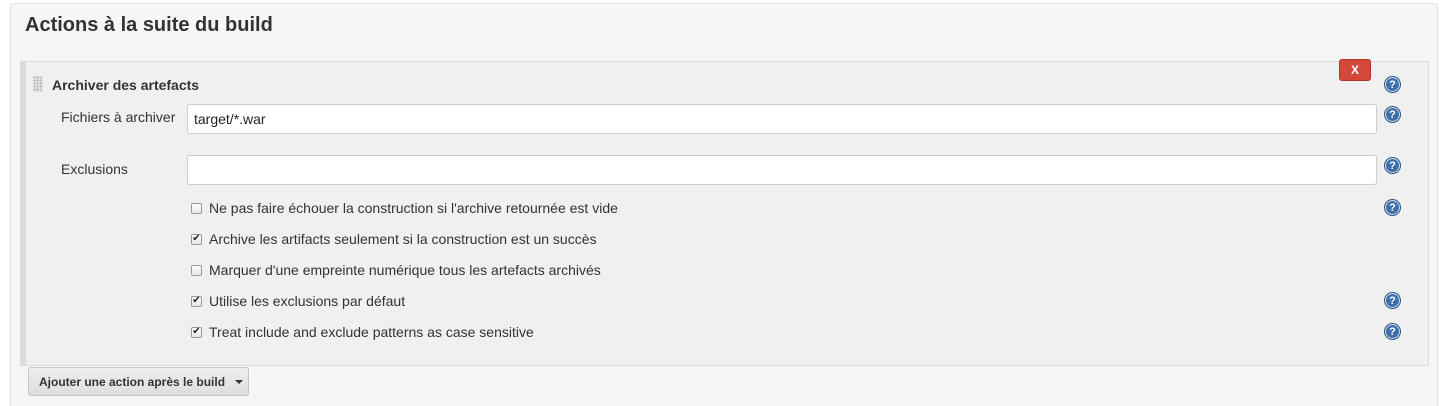 Image resolution: width=1446 pixels, height=406 pixels. I want to click on case-sensitive-checkbox: ✔, so click(196, 332).